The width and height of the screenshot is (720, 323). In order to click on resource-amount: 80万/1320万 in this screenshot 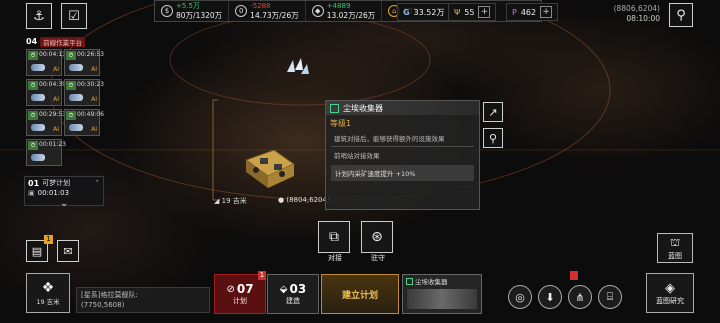, I will do `click(199, 15)`.